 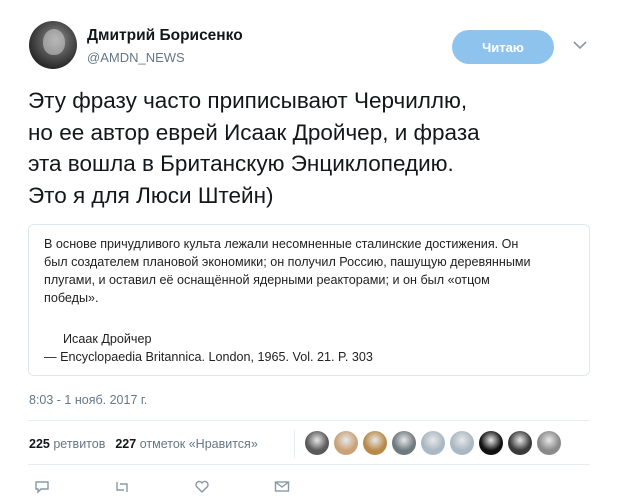 What do you see at coordinates (248, 100) in the screenshot?
I see `tweet-line: Эту фразу часто приписывают Черчиллю,` at bounding box center [248, 100].